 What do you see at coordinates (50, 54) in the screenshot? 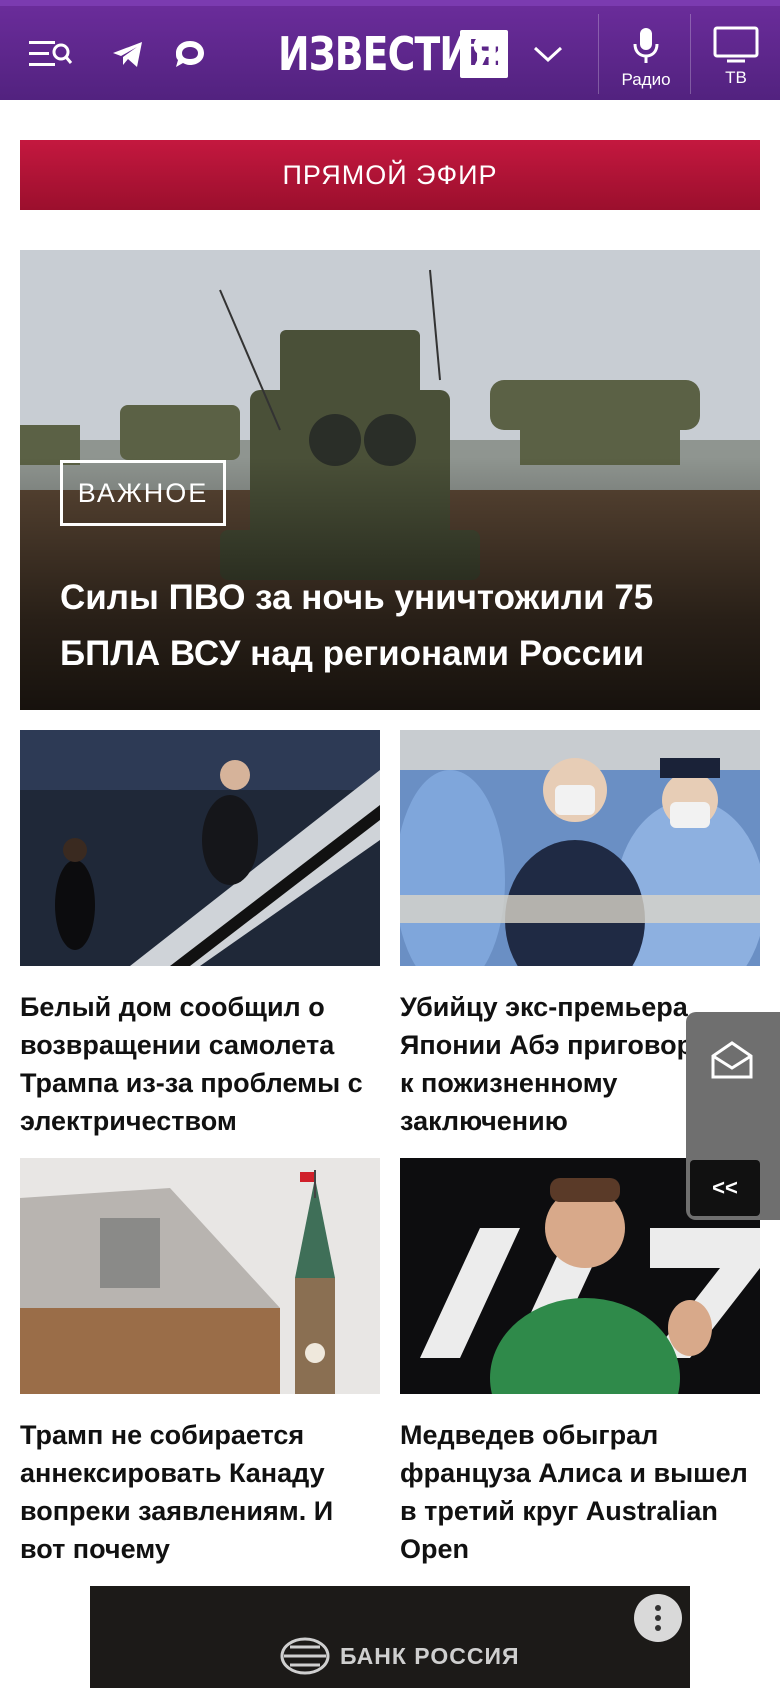
I see `menu-search-icon` at bounding box center [50, 54].